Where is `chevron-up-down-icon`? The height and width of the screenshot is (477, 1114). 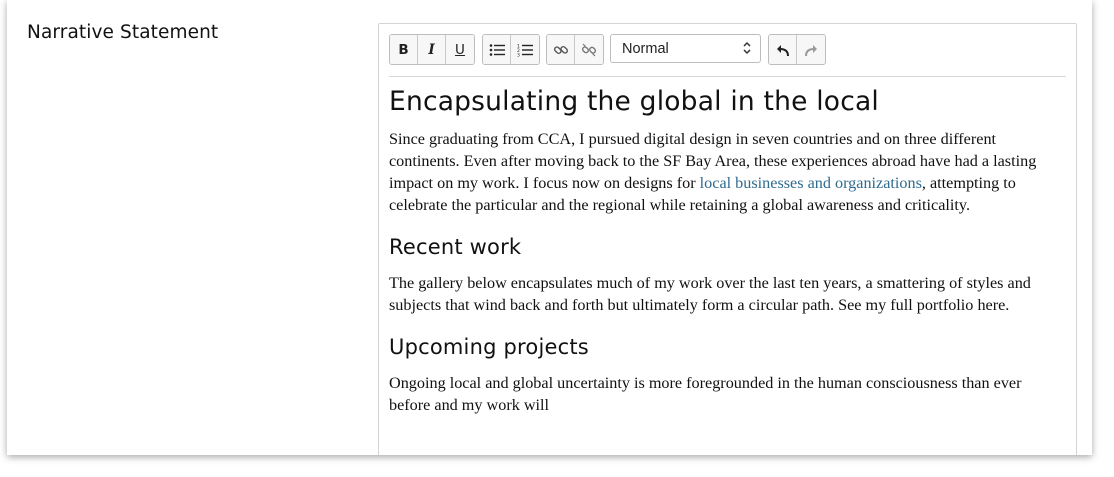
chevron-up-down-icon is located at coordinates (747, 48).